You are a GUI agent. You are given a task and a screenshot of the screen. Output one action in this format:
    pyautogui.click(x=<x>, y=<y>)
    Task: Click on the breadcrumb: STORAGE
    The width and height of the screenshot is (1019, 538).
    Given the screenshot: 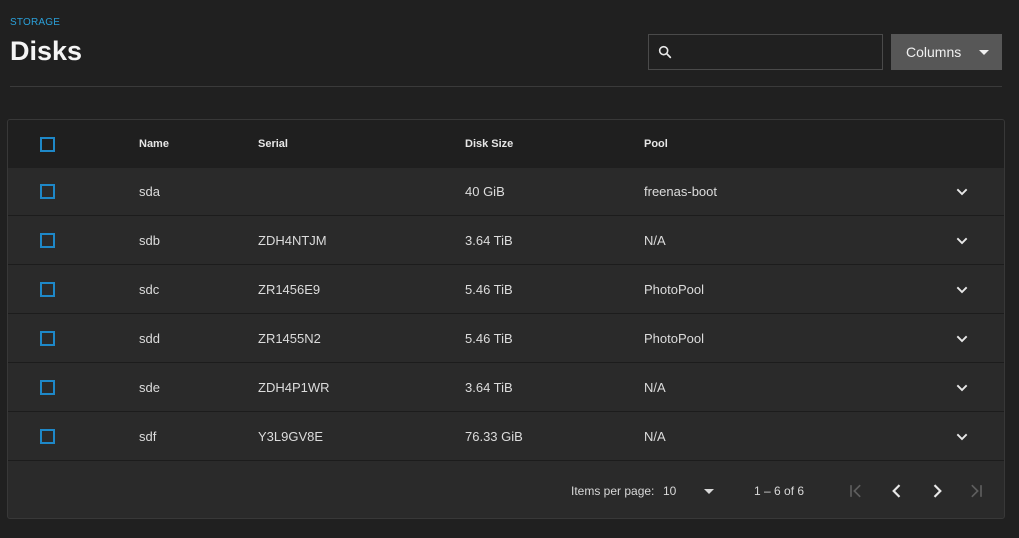 What is the action you would take?
    pyautogui.click(x=35, y=22)
    